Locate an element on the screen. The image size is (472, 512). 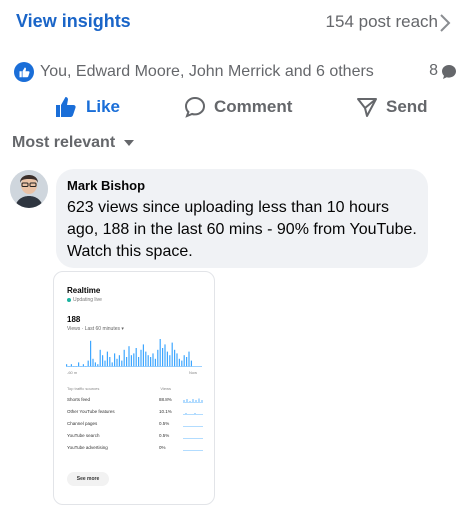
traffic-source-row: Channel pages 0.5% is located at coordinates (135, 424).